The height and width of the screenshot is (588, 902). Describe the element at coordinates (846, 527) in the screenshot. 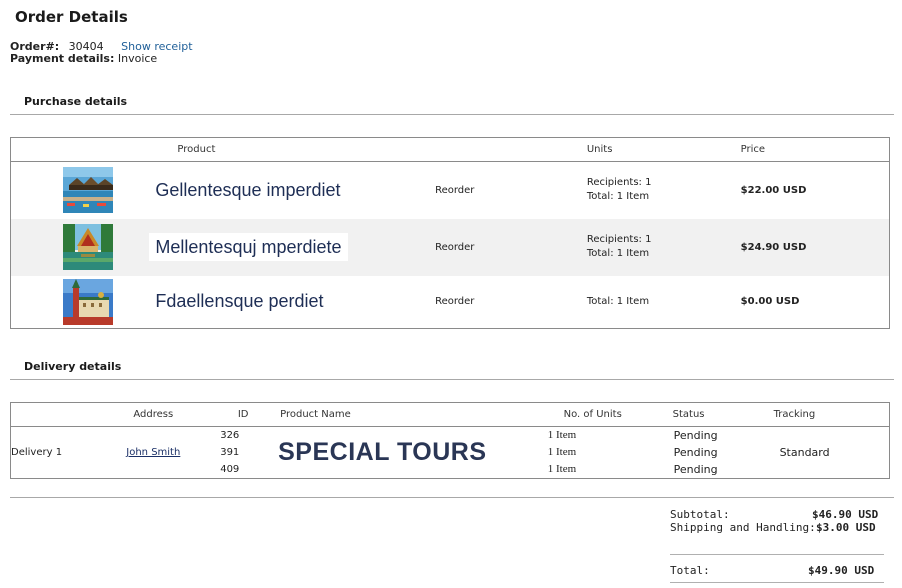

I see `shipping-value: $3.00 USD` at that location.